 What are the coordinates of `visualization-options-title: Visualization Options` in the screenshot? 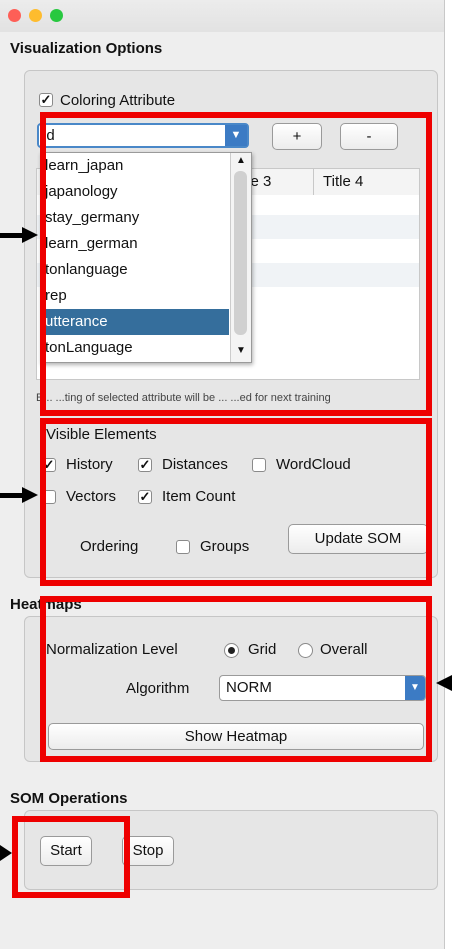 It's located at (86, 48).